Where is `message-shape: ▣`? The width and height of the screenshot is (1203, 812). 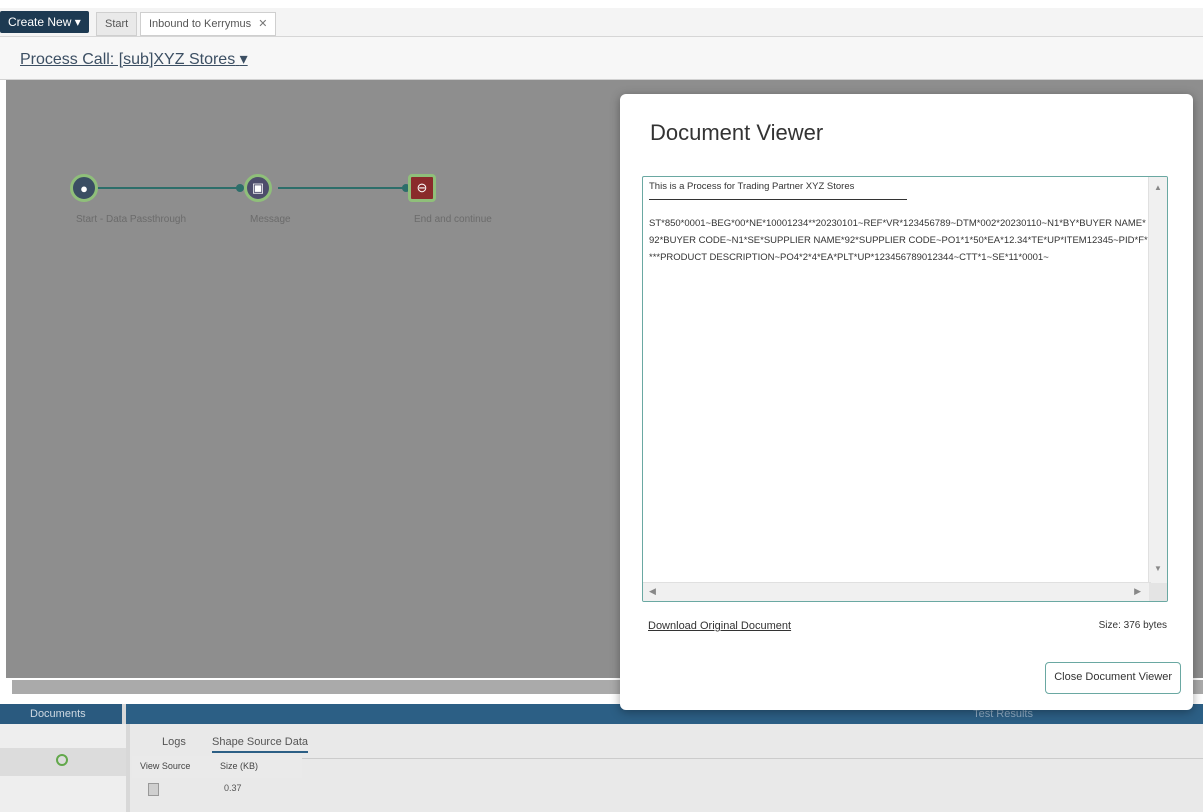 message-shape: ▣ is located at coordinates (258, 188).